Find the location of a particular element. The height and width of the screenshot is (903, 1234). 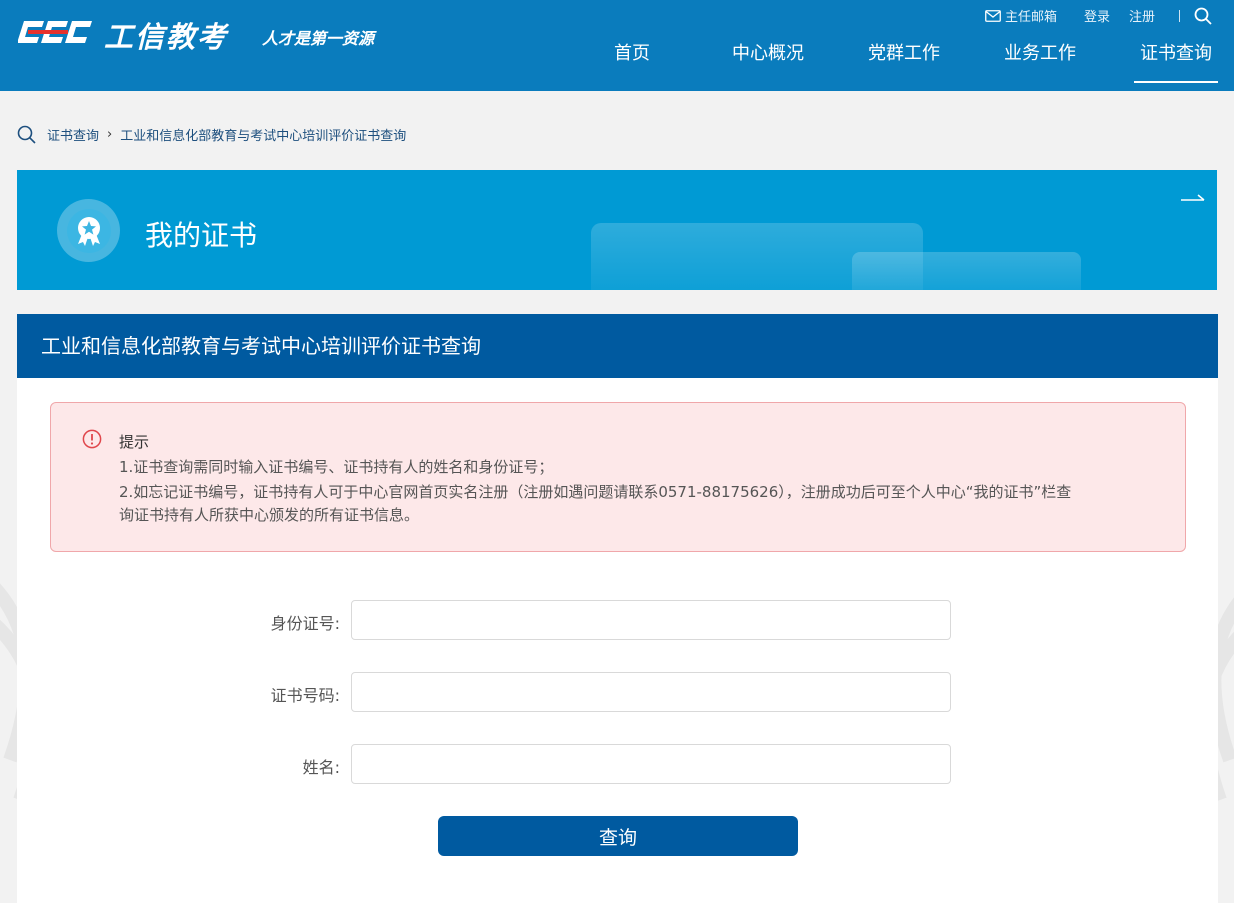

id-number-label: 身份证号: is located at coordinates (305, 623).